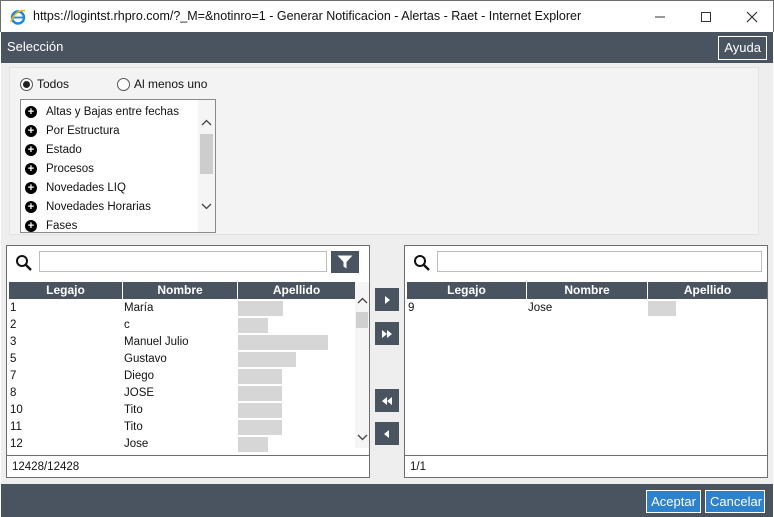  What do you see at coordinates (139, 393) in the screenshot?
I see `cell-nombre: JOSE` at bounding box center [139, 393].